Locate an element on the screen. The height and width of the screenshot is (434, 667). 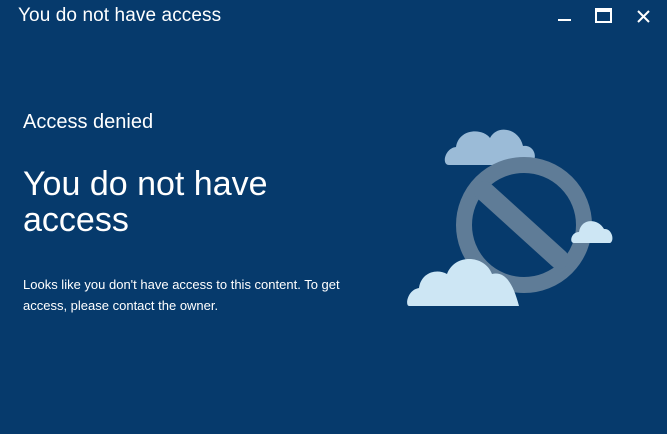
window-title: You do not have access is located at coordinates (120, 15).